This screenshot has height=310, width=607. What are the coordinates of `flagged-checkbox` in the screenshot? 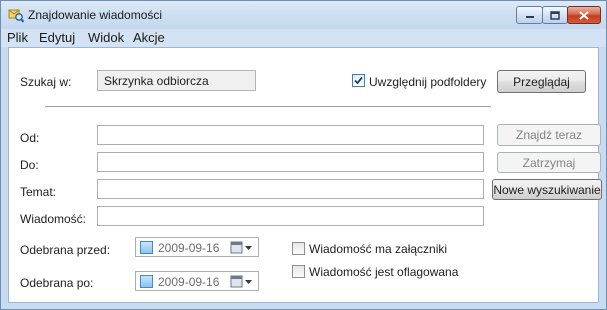 It's located at (298, 271).